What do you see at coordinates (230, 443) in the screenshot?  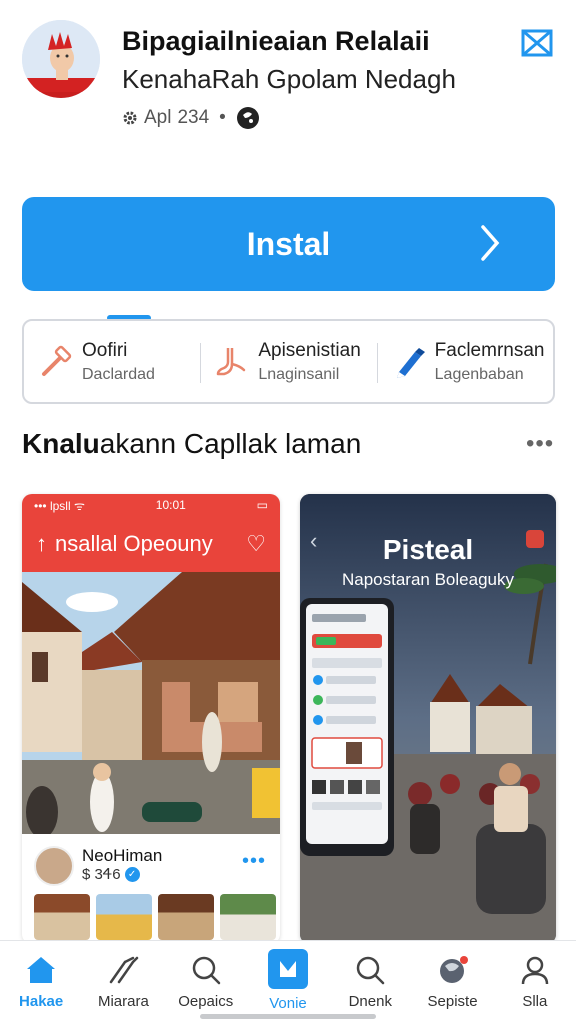 I see `section-title-rest: akann Capllak laman` at bounding box center [230, 443].